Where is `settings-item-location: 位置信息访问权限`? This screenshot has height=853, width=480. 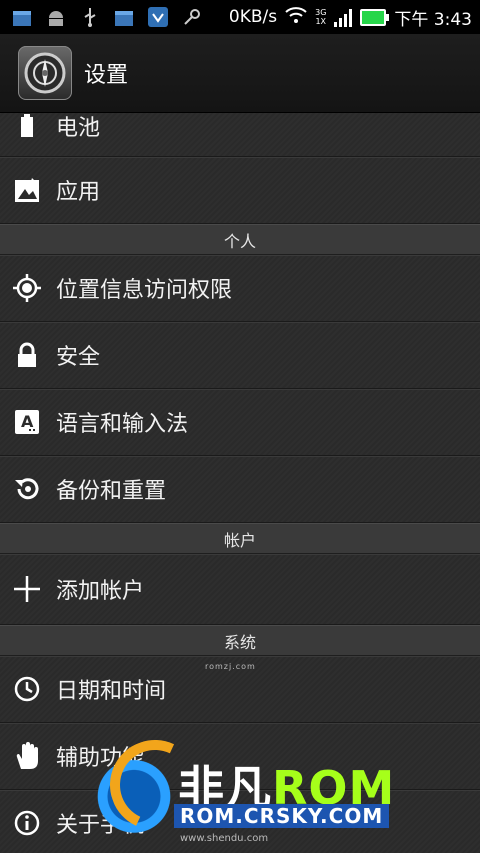 settings-item-location: 位置信息访问权限 is located at coordinates (240, 288).